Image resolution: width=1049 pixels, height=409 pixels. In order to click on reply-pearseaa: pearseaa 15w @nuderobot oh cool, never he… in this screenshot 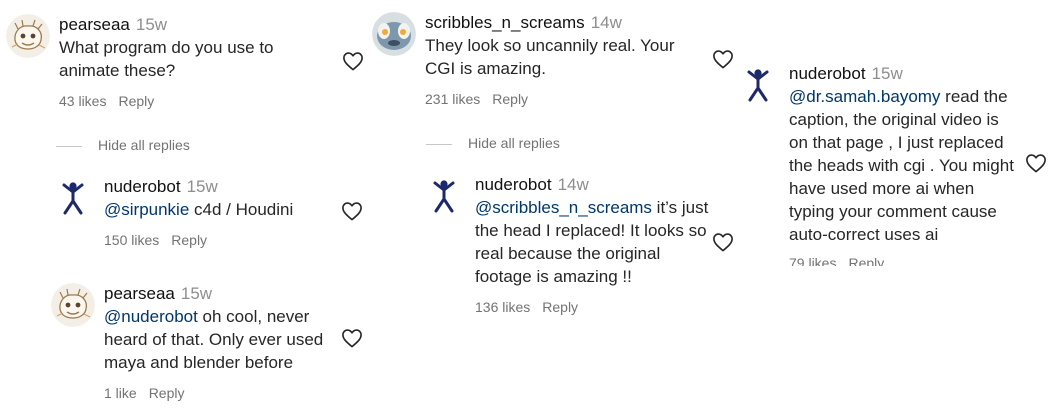, I will do `click(211, 343)`.